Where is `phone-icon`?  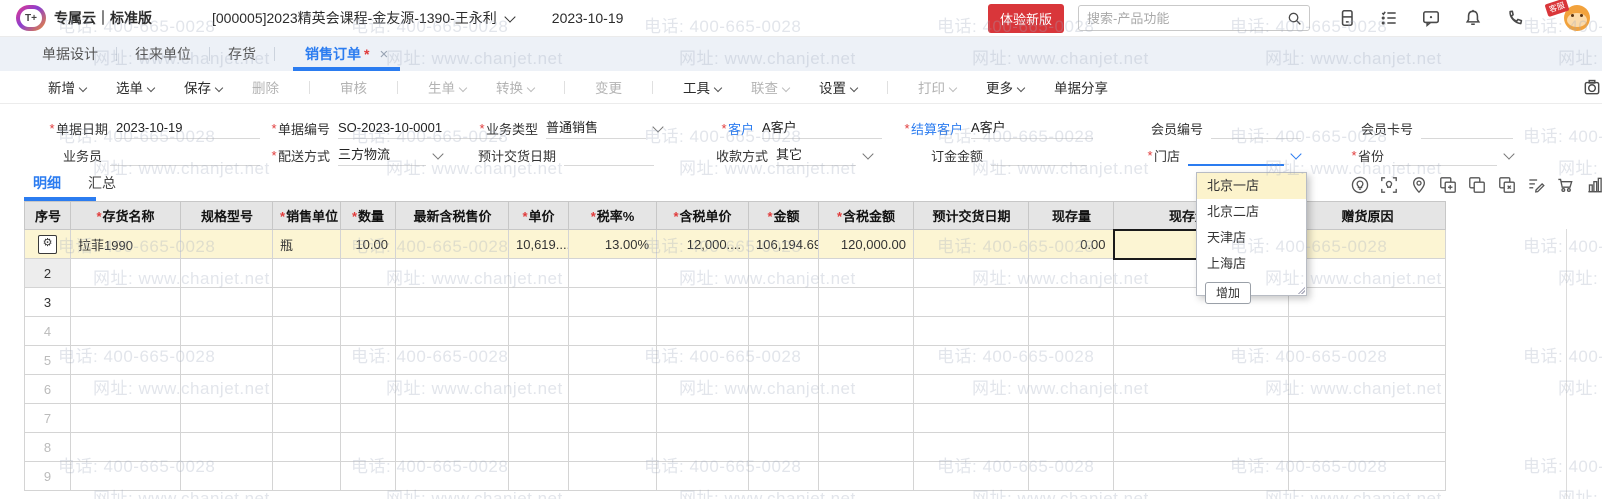 phone-icon is located at coordinates (1515, 18).